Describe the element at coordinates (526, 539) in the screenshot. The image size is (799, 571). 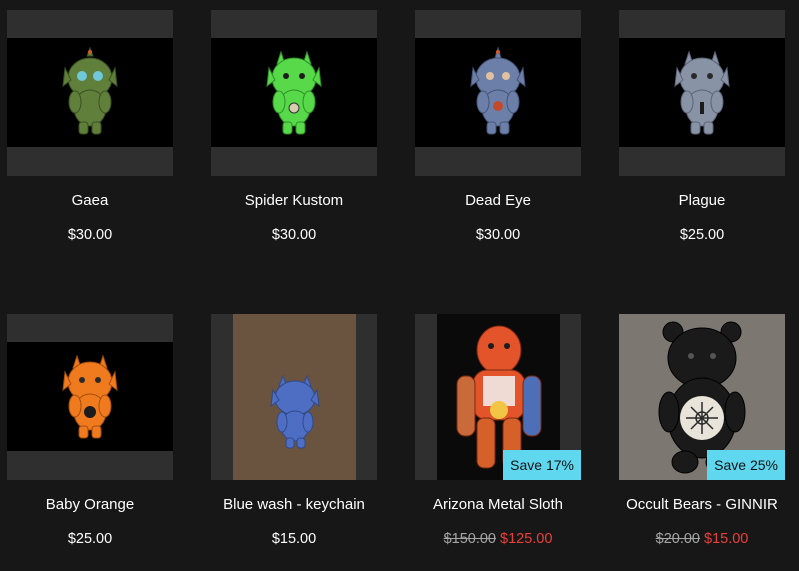
I see `sale-price: $125.00` at that location.